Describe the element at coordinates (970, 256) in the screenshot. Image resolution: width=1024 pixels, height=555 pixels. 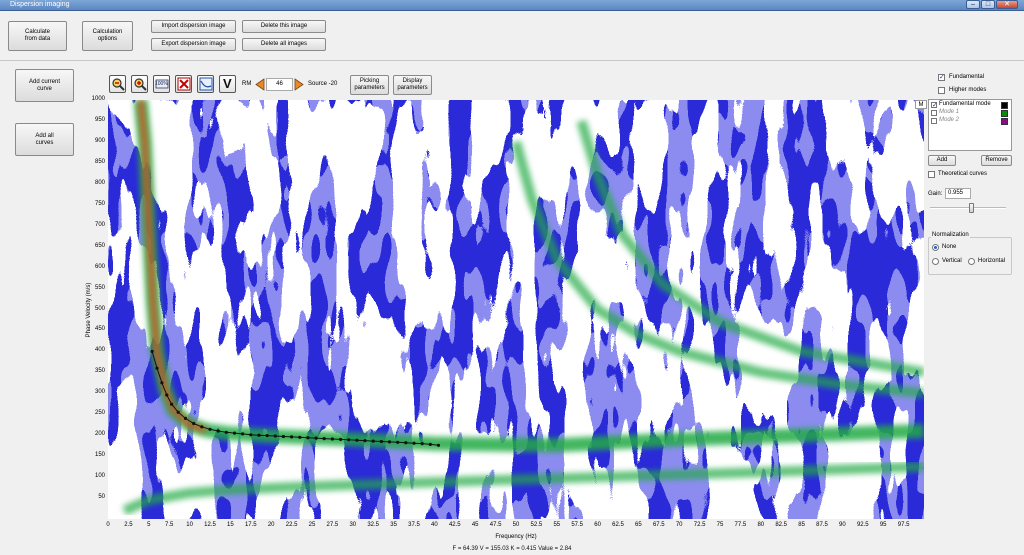
I see `normalization-group` at that location.